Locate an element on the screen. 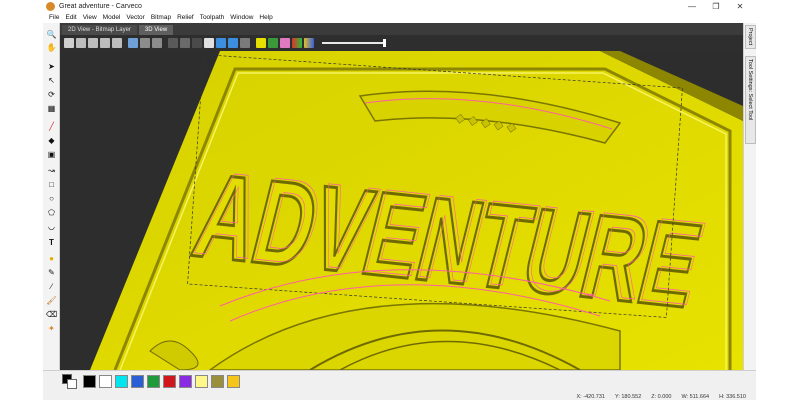  pan-icon: ✋ is located at coordinates (51, 47).